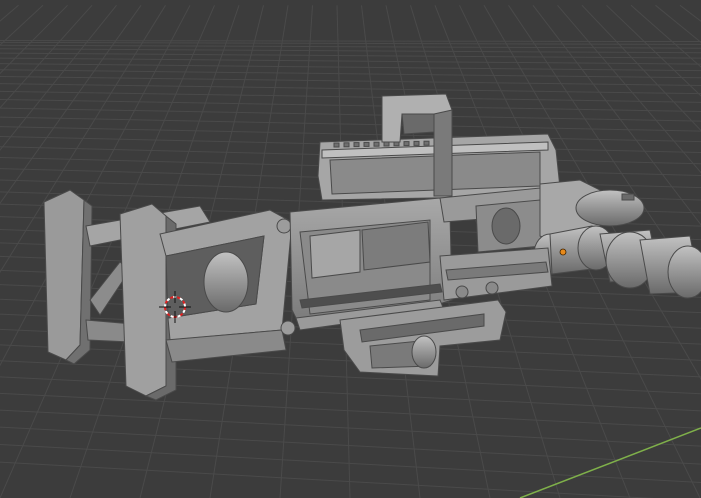 The width and height of the screenshot is (701, 498). What do you see at coordinates (64, 275) in the screenshot?
I see `stock-rear-plate` at bounding box center [64, 275].